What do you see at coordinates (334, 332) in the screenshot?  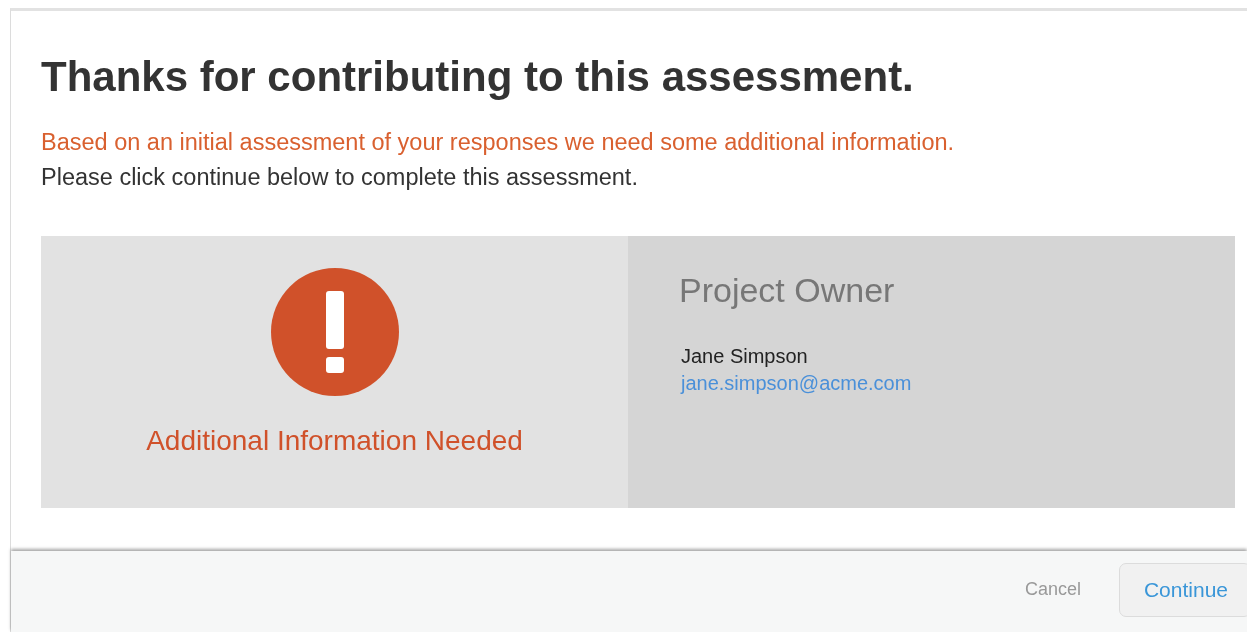 I see `alert-icon` at bounding box center [334, 332].